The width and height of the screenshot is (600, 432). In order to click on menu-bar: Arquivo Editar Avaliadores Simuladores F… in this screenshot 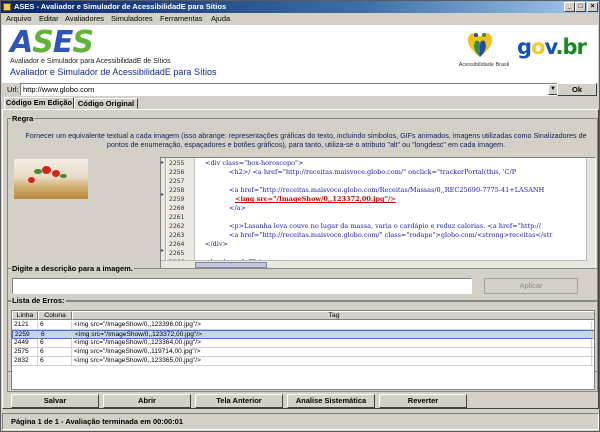, I will do `click(300, 19)`.